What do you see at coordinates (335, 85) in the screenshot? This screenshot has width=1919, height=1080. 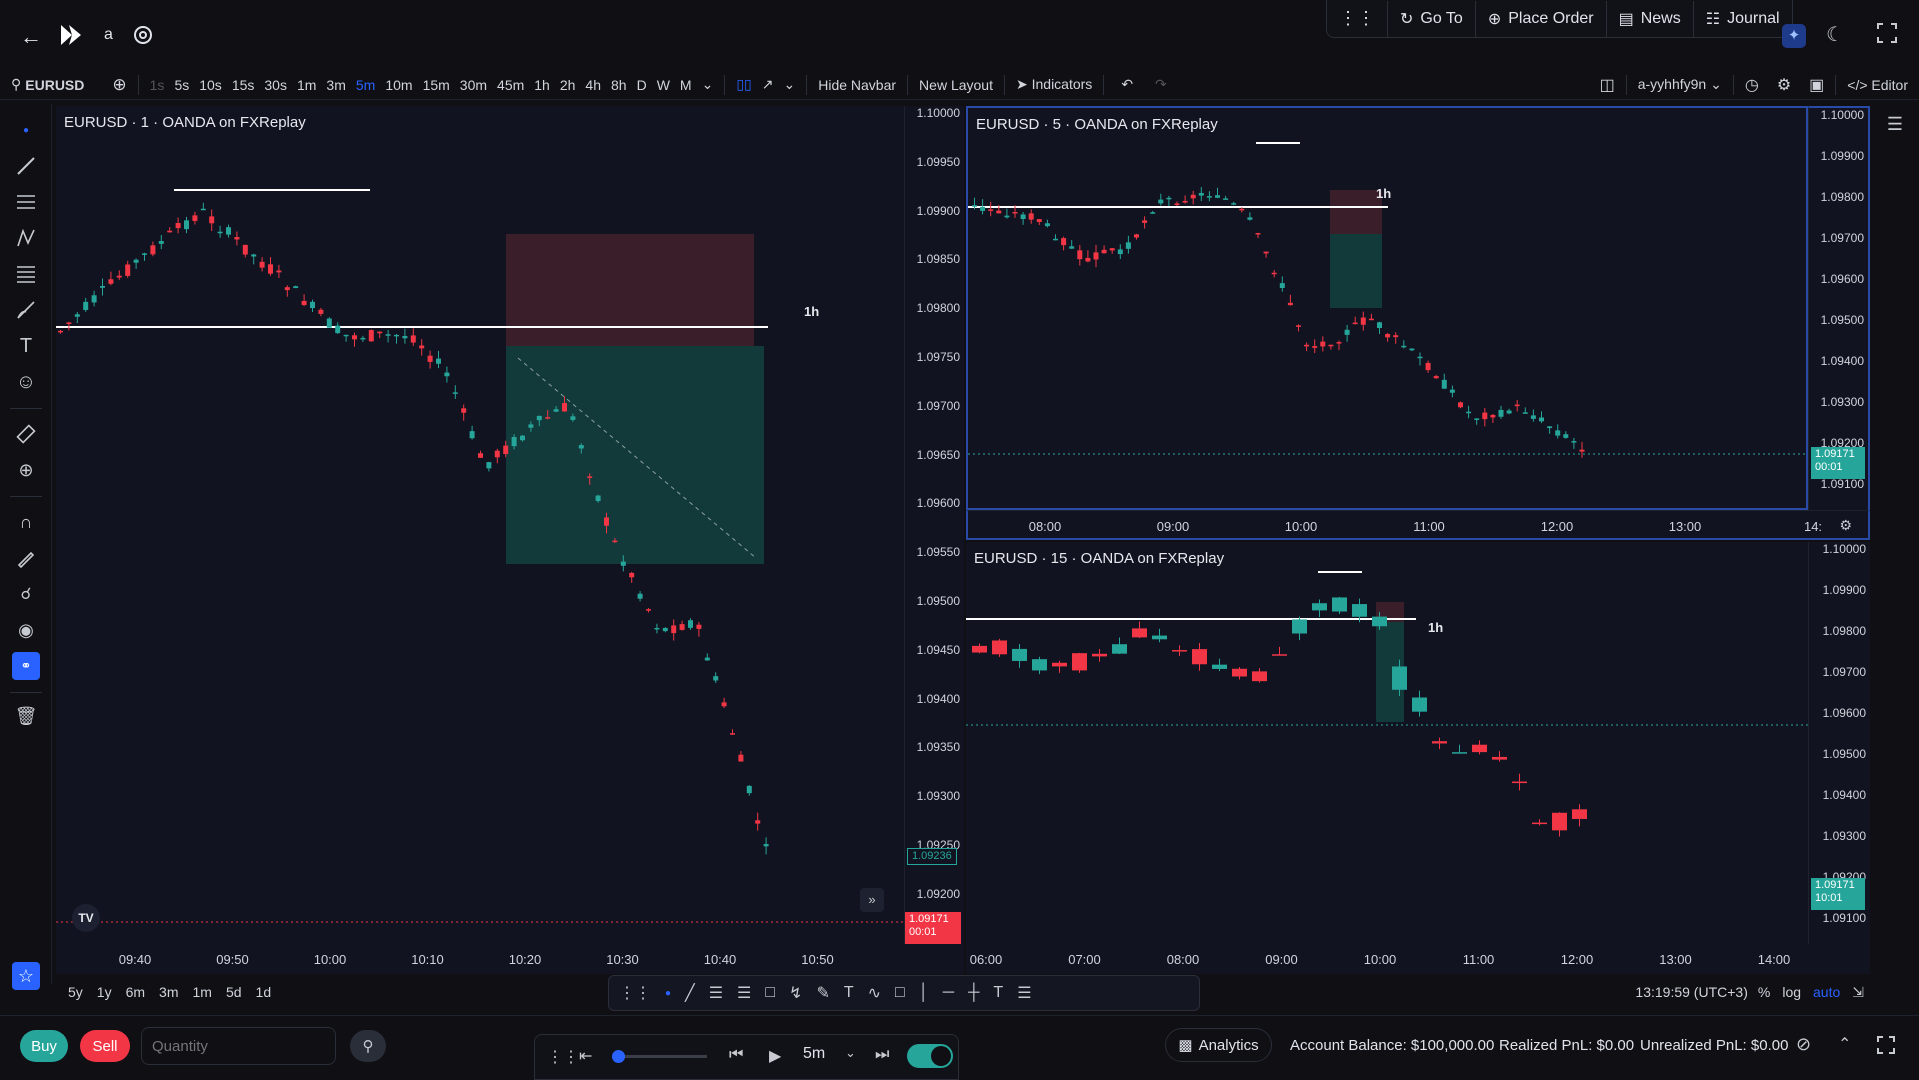 I see `timeframe-3m: 3m` at bounding box center [335, 85].